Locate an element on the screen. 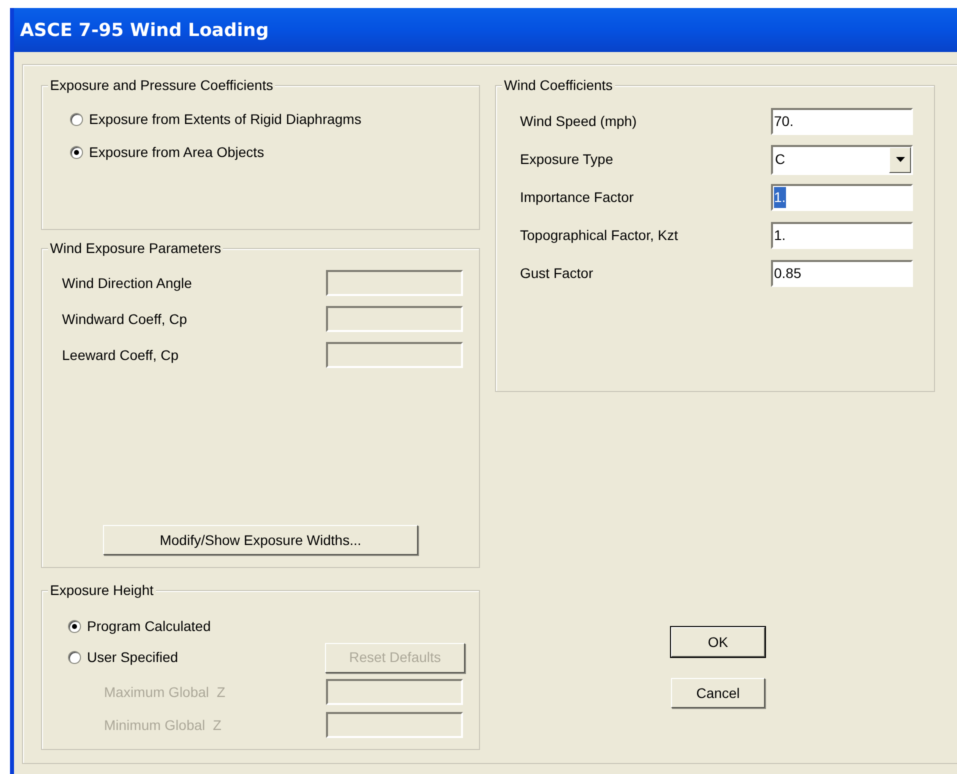  dropdown: C is located at coordinates (842, 159).